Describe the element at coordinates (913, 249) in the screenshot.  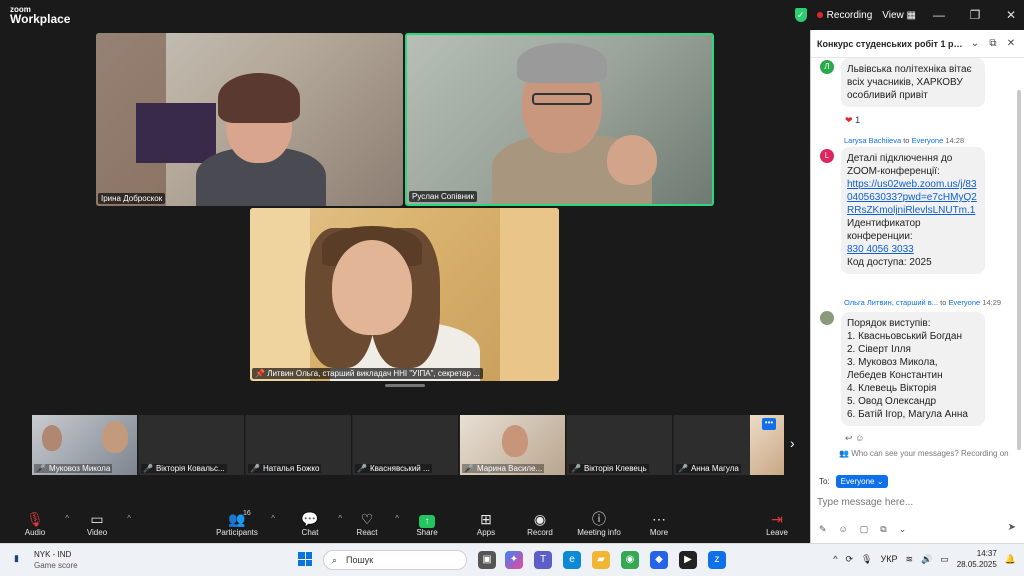
I see `conference-id-link: 830 4056 3033` at that location.